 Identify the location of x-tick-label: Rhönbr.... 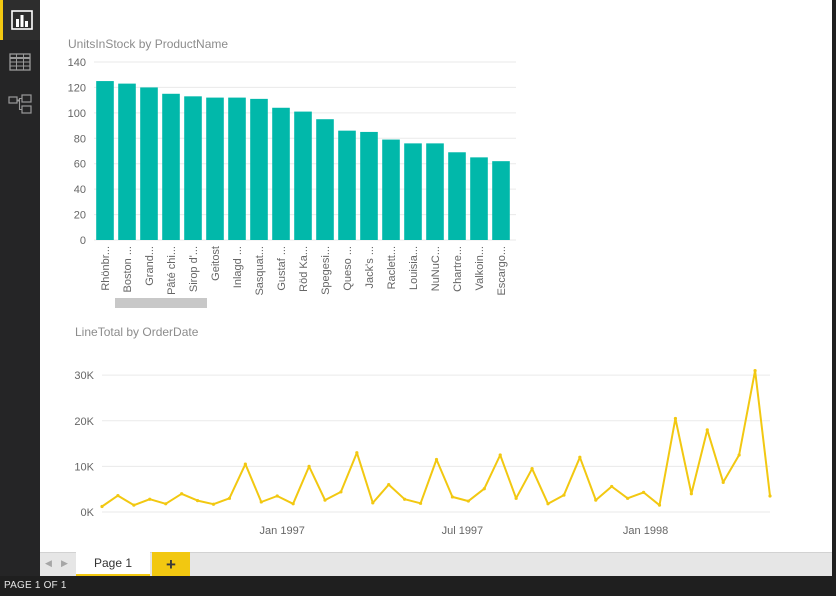
(106, 268).